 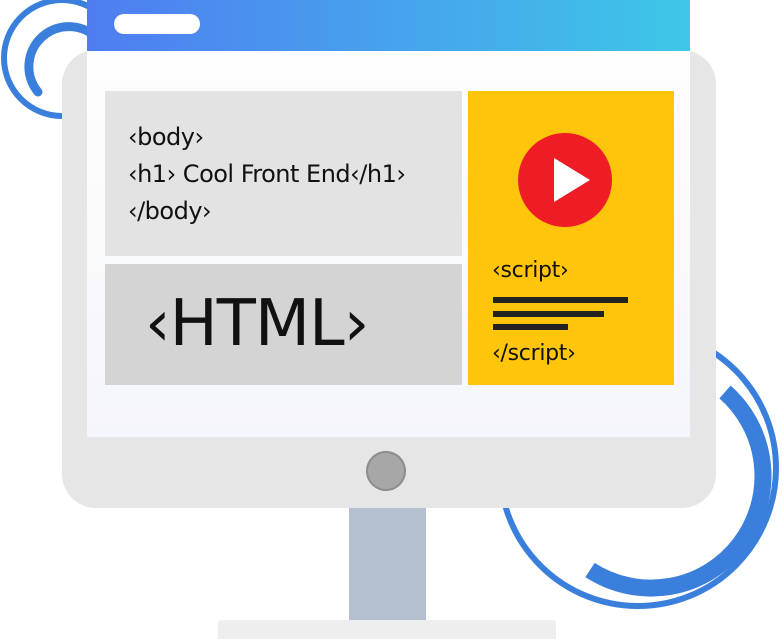 What do you see at coordinates (530, 270) in the screenshot?
I see `script-open-tag: ‹script›` at bounding box center [530, 270].